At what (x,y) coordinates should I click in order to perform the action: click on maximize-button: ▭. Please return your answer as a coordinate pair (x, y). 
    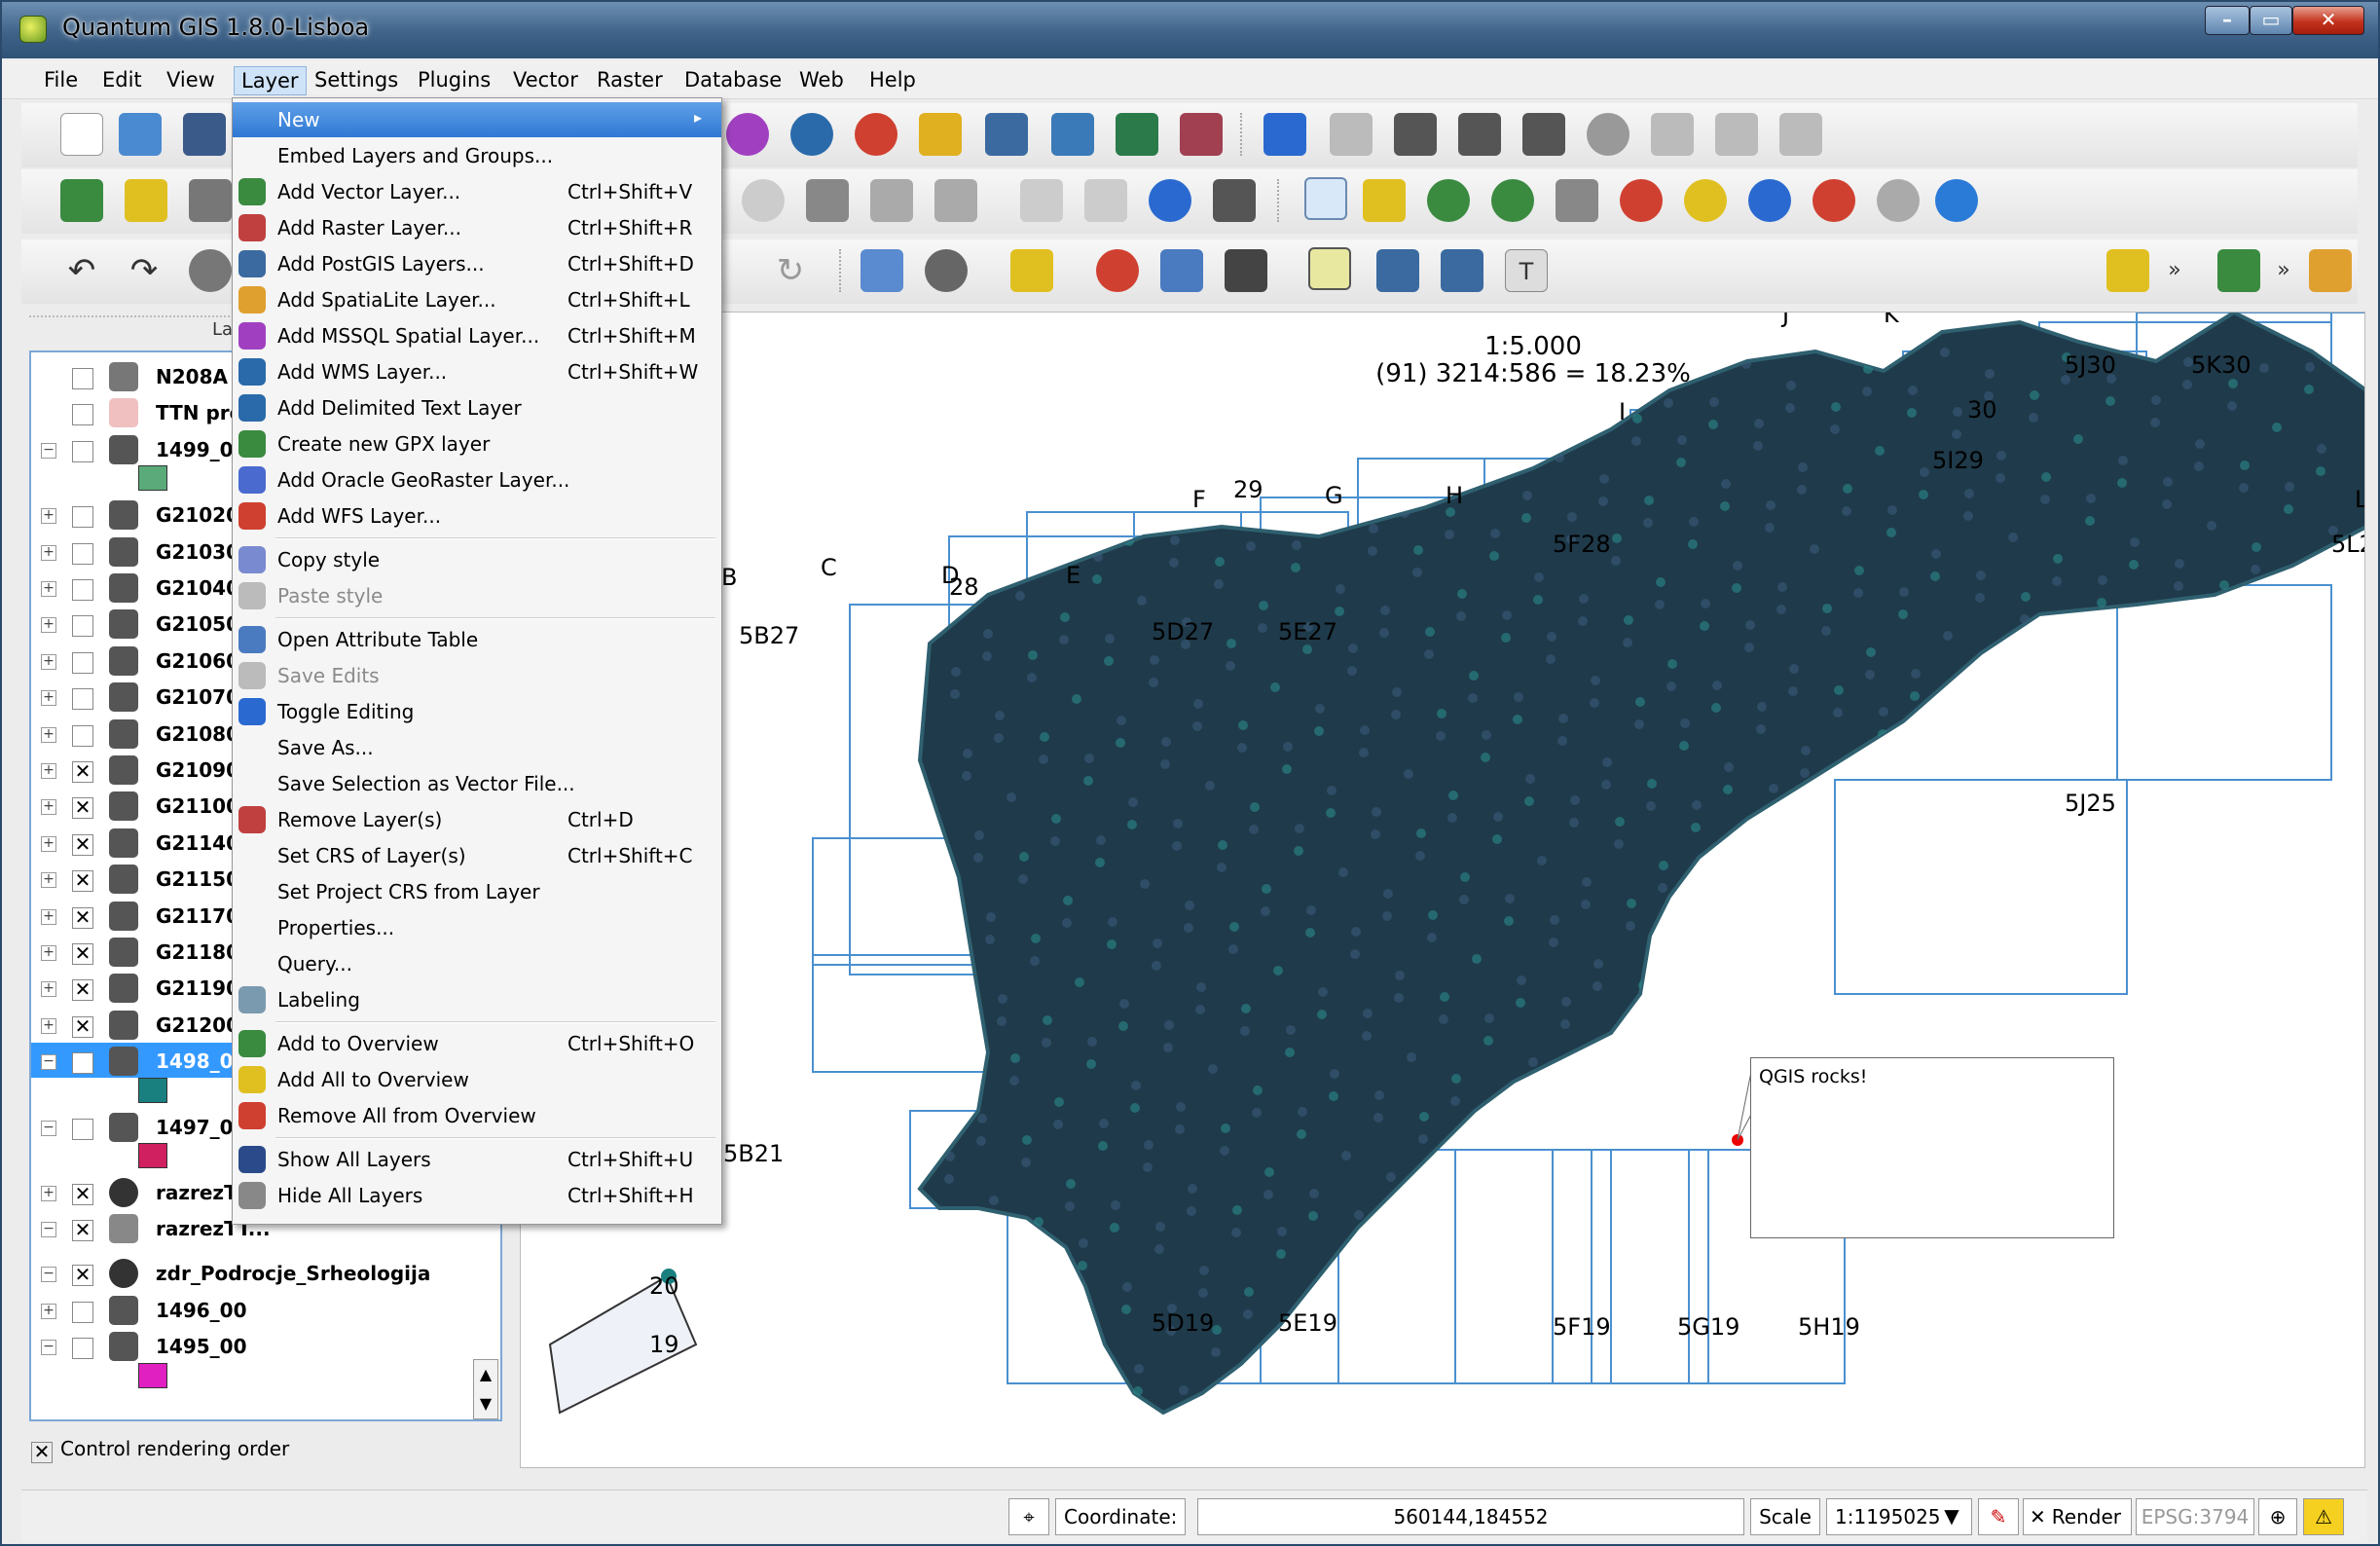
    Looking at the image, I should click on (2271, 20).